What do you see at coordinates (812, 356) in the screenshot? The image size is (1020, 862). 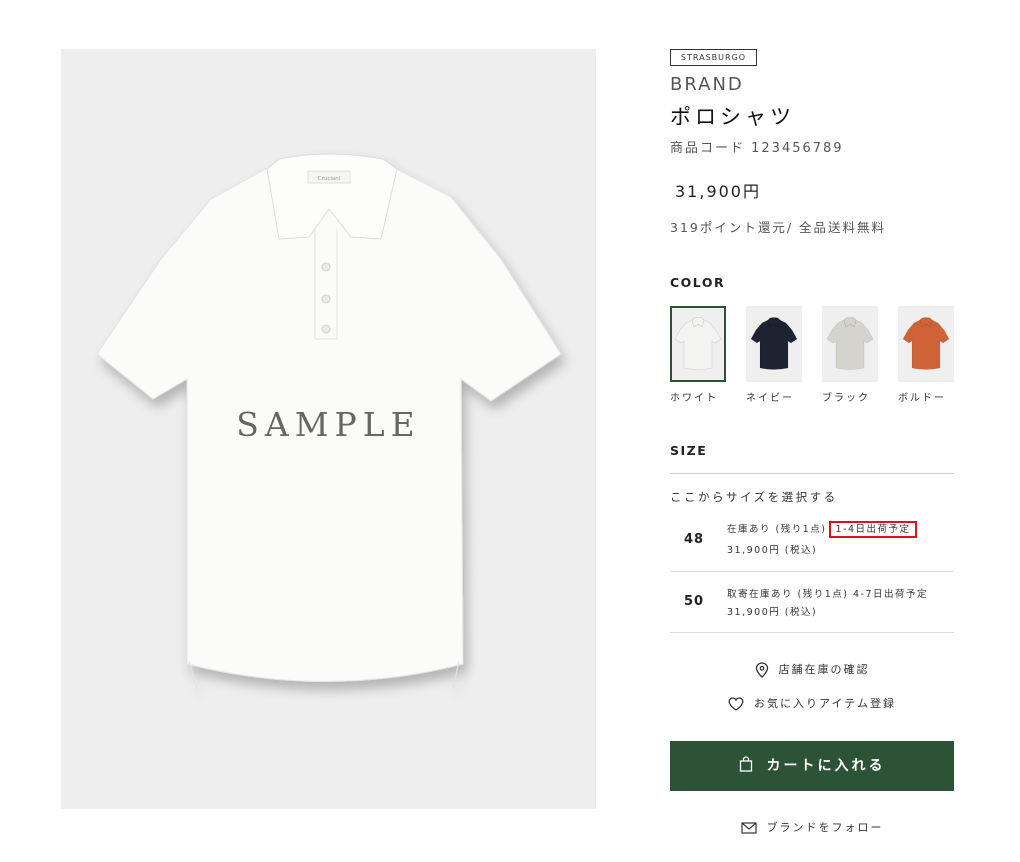 I see `color-swatches: ホワイト ネイビー ブラック ボルドー` at bounding box center [812, 356].